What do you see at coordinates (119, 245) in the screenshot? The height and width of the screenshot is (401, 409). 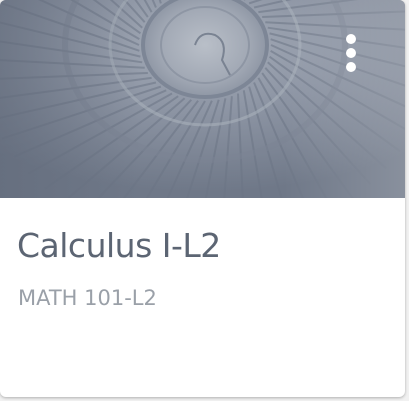 I see `course-title: Calculus I-L2` at bounding box center [119, 245].